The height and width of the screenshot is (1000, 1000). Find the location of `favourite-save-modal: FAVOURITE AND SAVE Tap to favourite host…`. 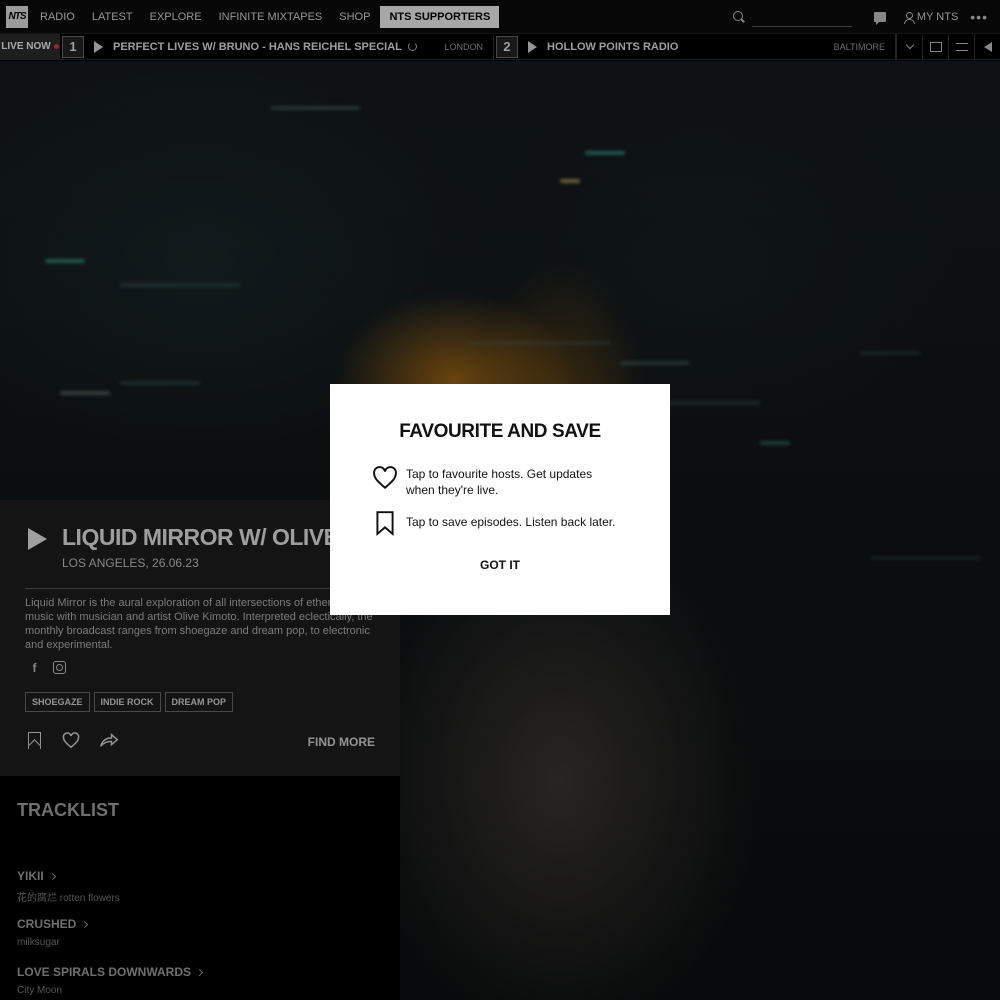

favourite-save-modal: FAVOURITE AND SAVE Tap to favourite host… is located at coordinates (500, 499).